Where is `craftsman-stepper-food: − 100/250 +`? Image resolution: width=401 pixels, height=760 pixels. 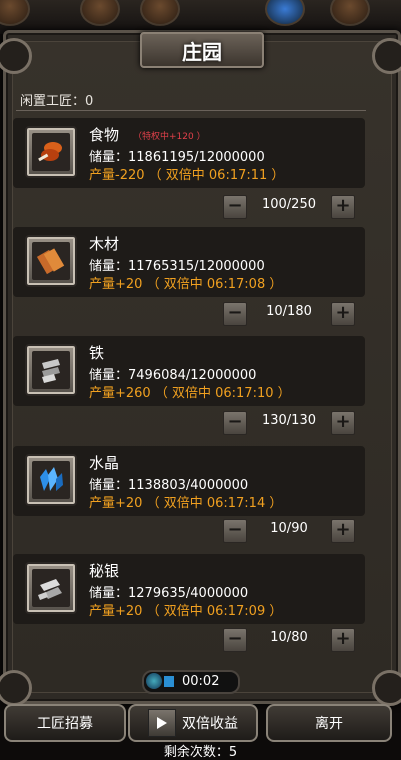 craftsman-stepper-food: − 100/250 + is located at coordinates (289, 207).